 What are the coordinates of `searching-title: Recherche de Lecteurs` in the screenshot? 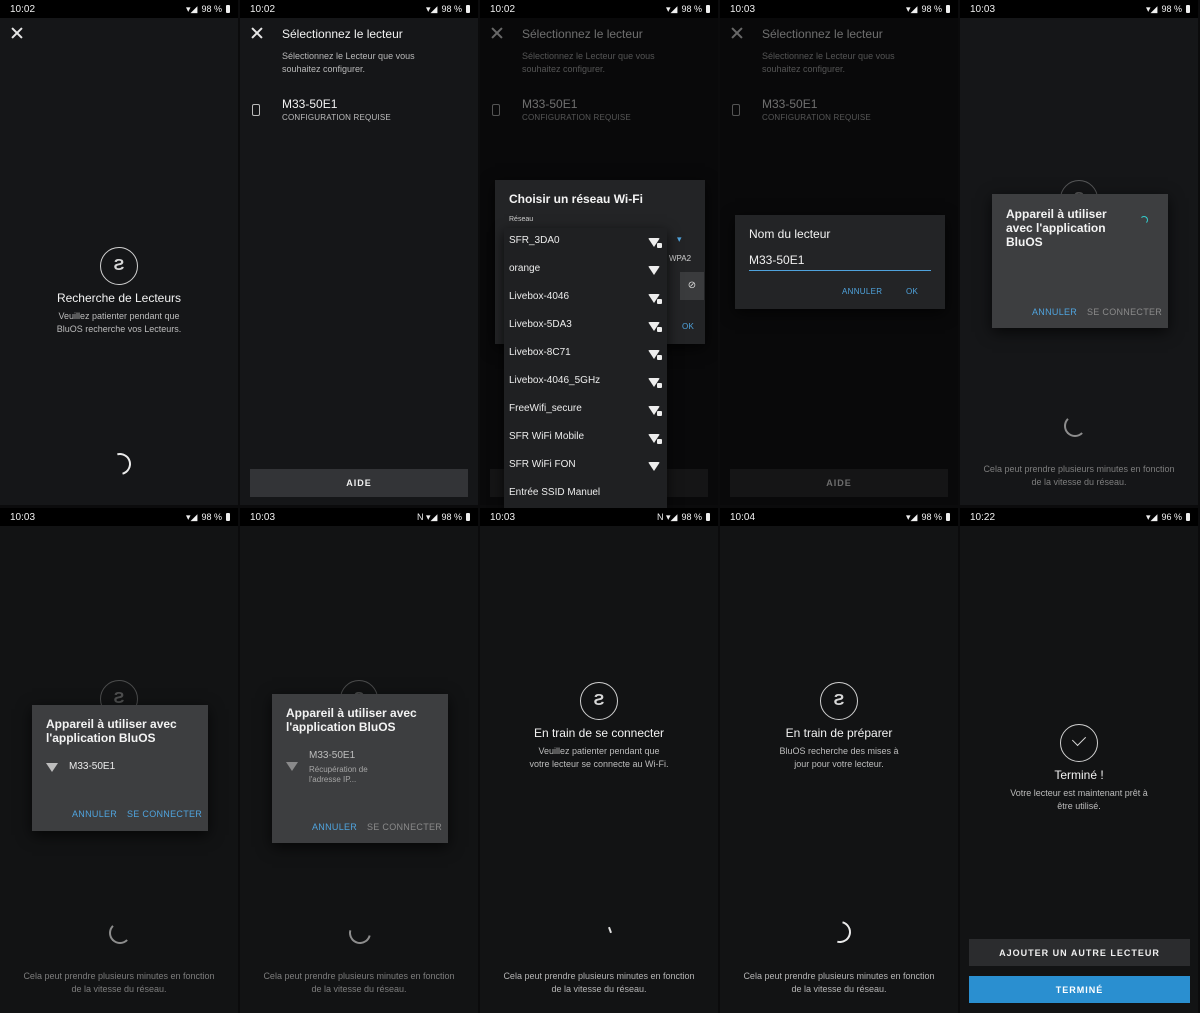 It's located at (119, 298).